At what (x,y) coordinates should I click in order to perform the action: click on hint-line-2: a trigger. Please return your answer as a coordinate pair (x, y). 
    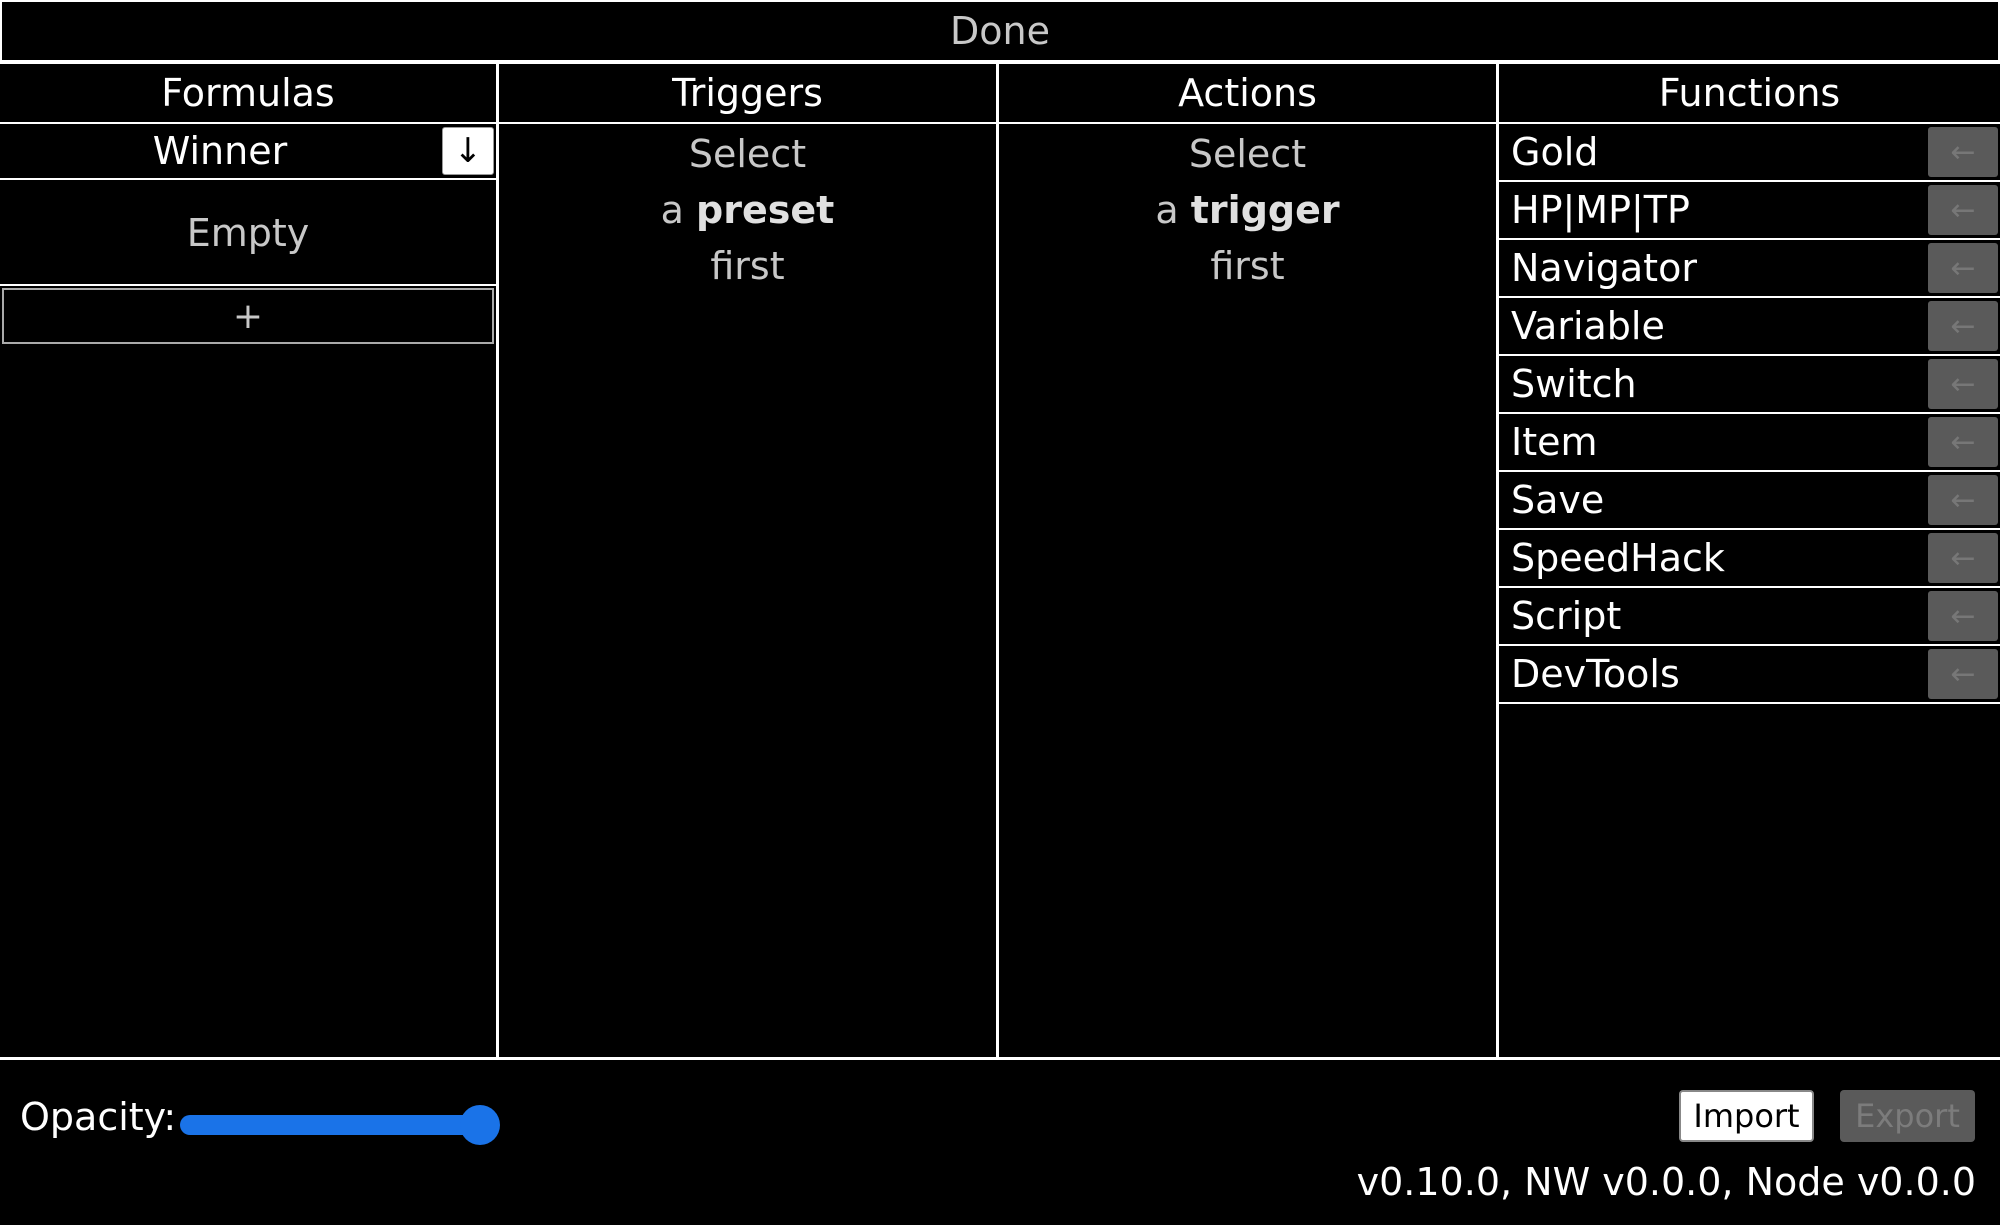
    Looking at the image, I should click on (1247, 210).